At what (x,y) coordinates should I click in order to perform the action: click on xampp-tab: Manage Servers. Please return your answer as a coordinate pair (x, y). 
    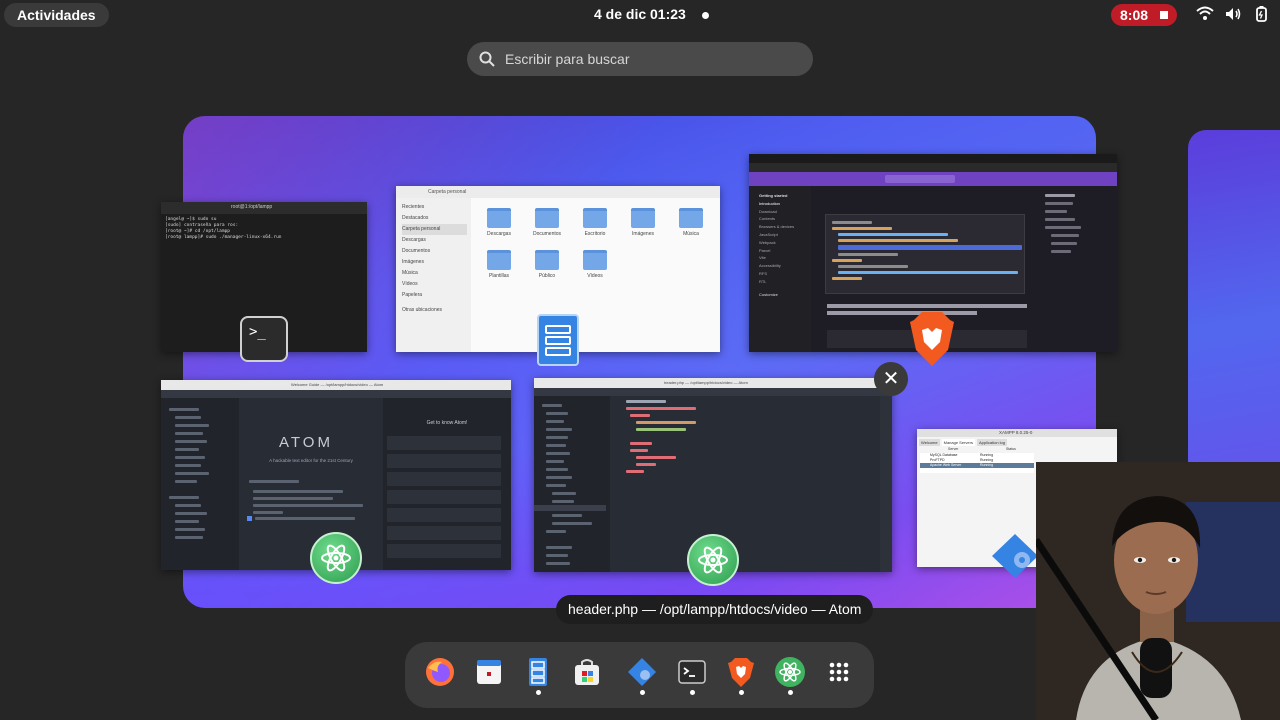
    Looking at the image, I should click on (958, 442).